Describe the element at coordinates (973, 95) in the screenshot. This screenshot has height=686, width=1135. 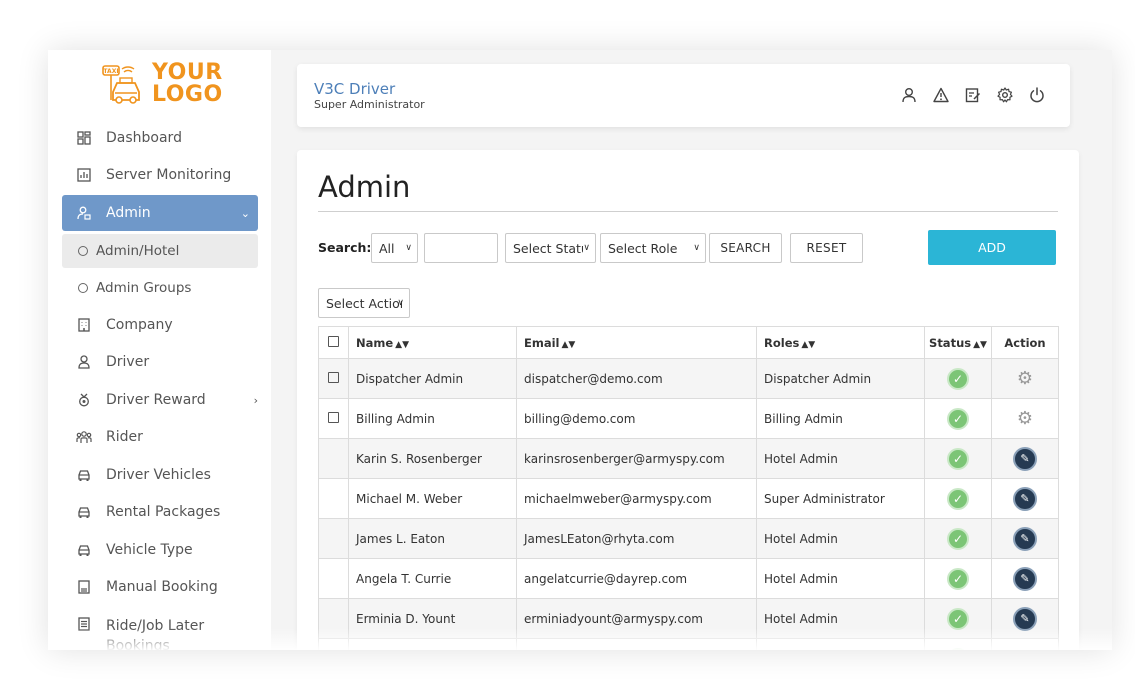
I see `notes-icon` at that location.